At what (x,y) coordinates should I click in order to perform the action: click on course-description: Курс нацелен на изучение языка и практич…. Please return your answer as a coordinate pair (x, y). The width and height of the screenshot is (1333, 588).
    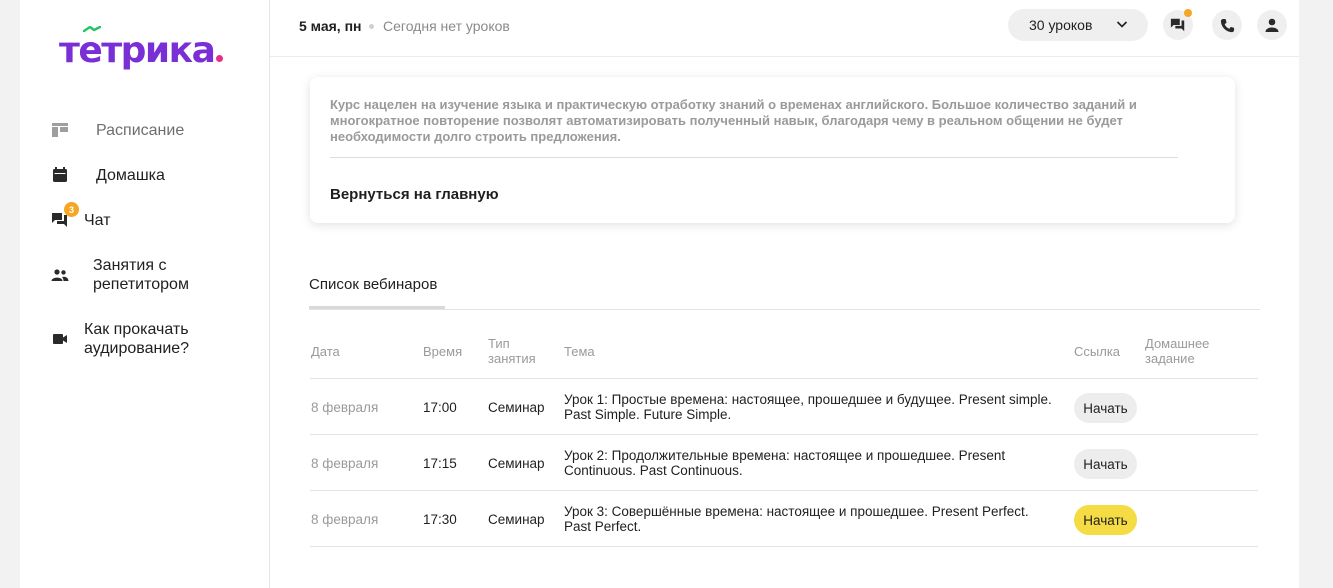
    Looking at the image, I should click on (733, 120).